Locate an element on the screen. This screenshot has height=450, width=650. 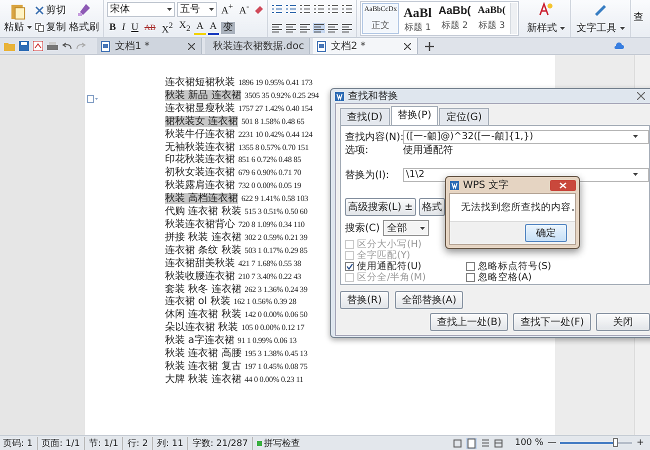
document-line: 连衣裙甜美秋装 421 7 1.68% 0.55 38 is located at coordinates (233, 264).